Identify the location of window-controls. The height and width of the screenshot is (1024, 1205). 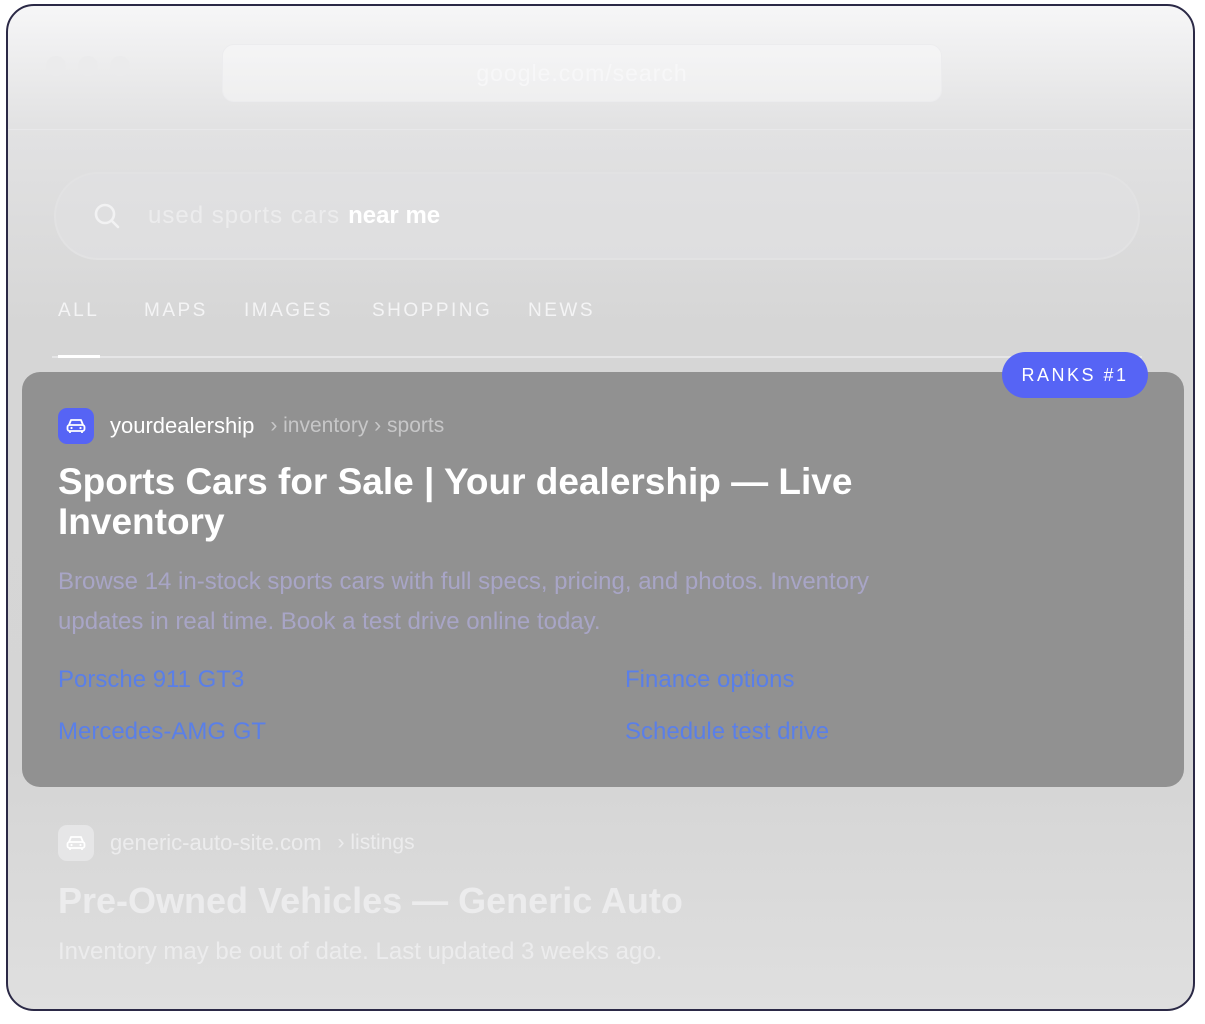
(88, 66).